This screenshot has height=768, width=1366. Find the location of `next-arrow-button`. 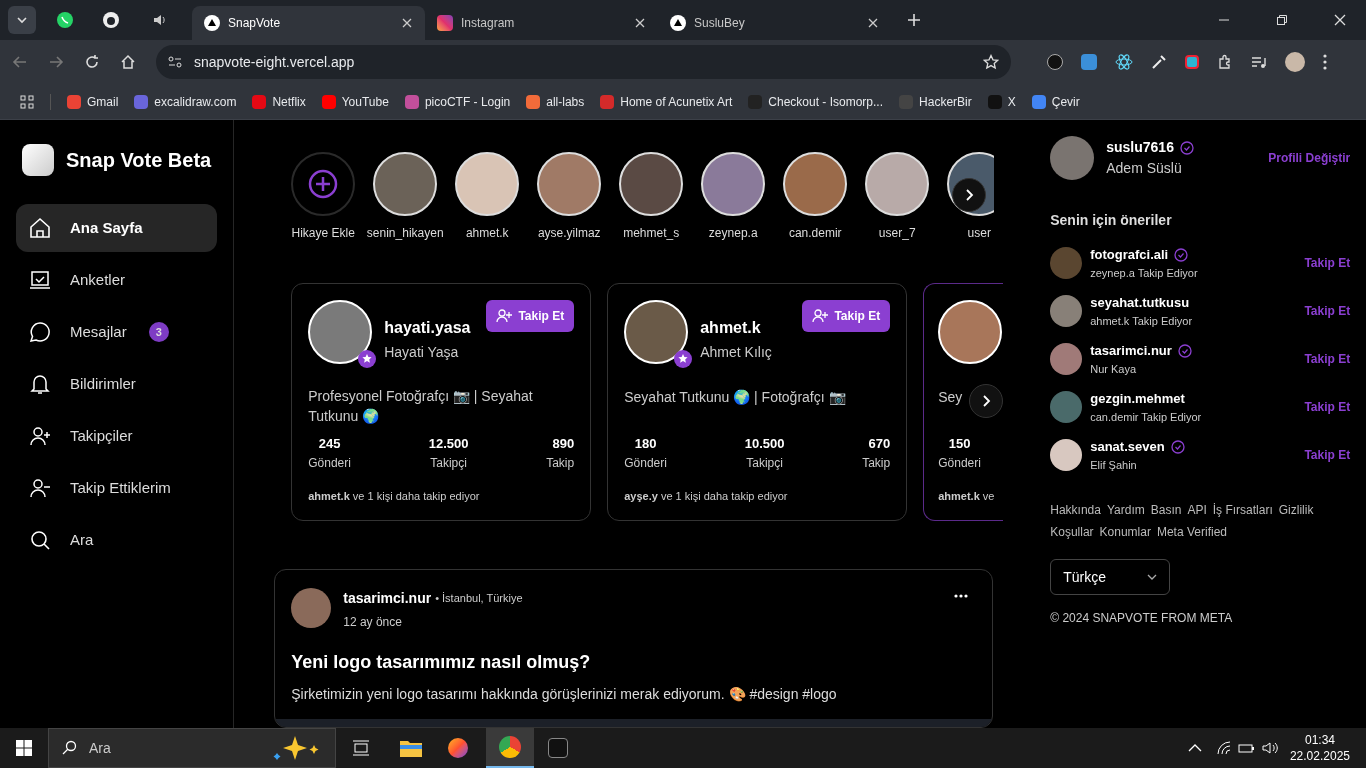

next-arrow-button is located at coordinates (986, 401).